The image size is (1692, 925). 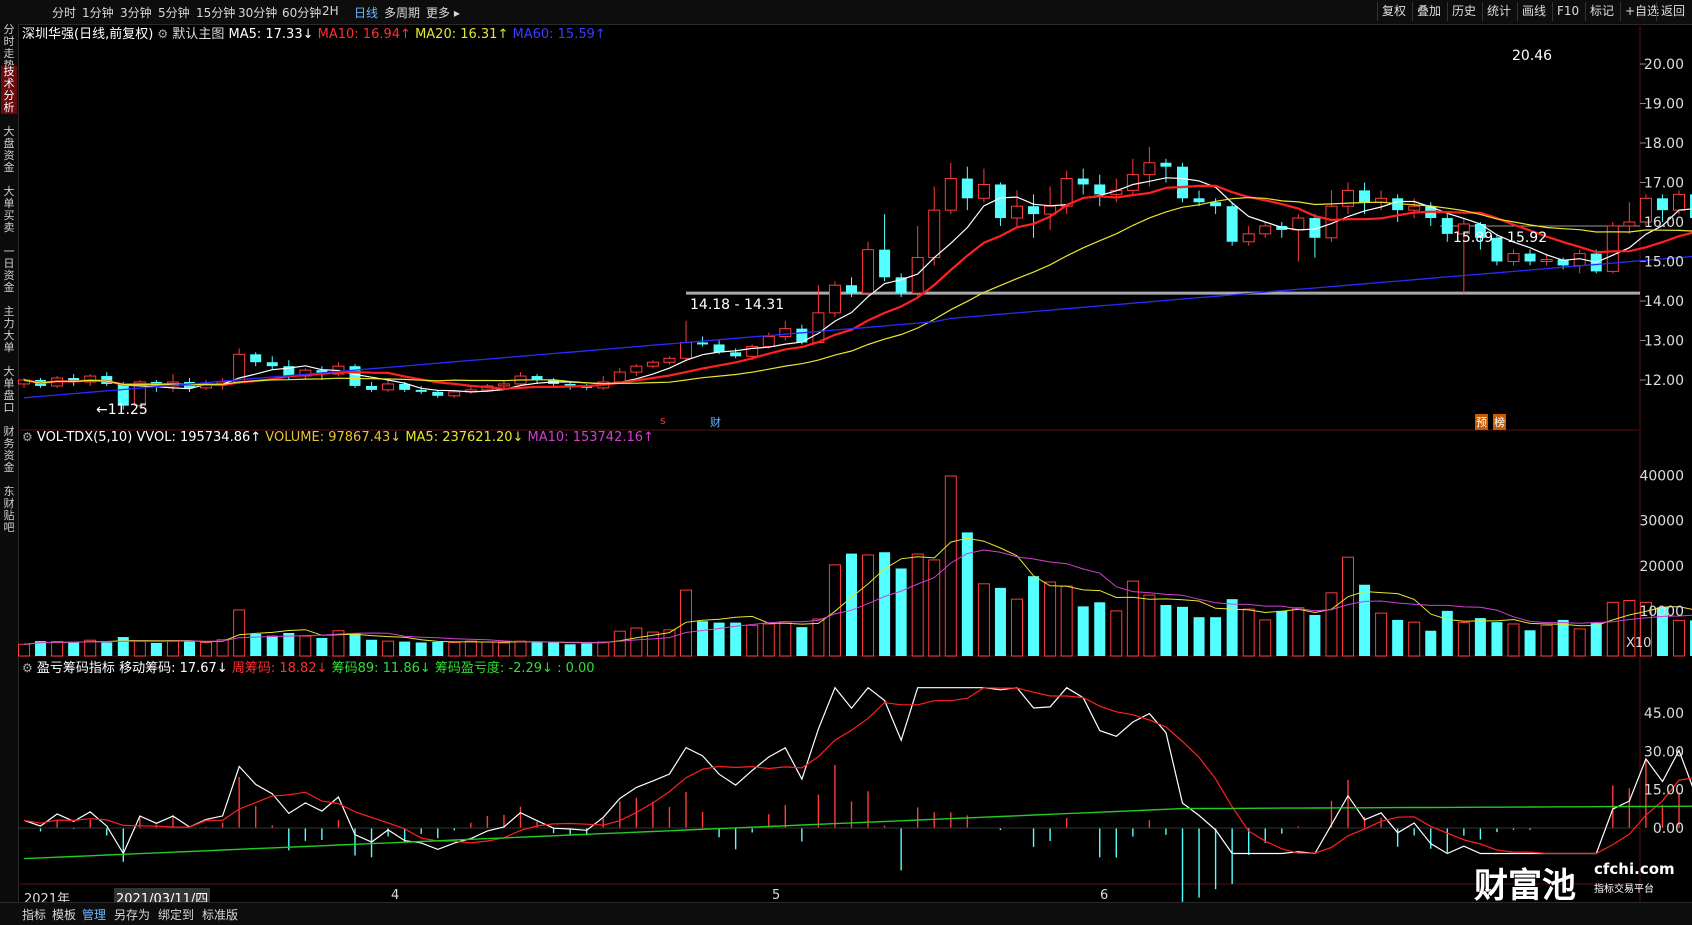 I want to click on low-price-label: ←11.25, so click(x=122, y=410).